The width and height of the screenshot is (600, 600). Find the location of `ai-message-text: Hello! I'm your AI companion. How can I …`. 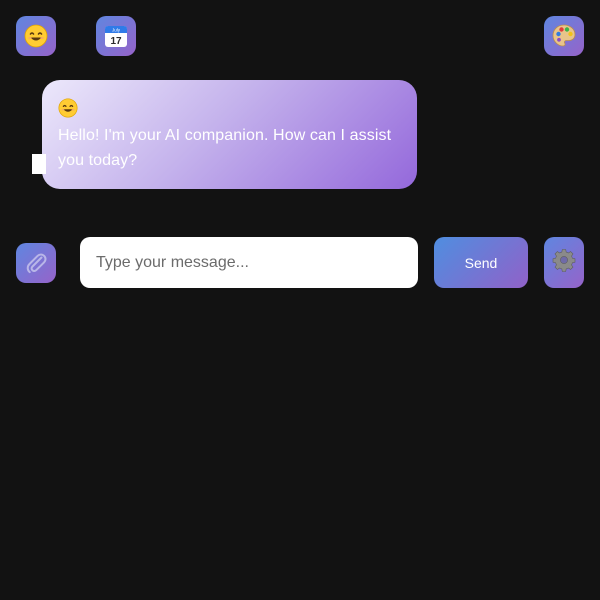

ai-message-text: Hello! I'm your AI companion. How can I … is located at coordinates (225, 148).